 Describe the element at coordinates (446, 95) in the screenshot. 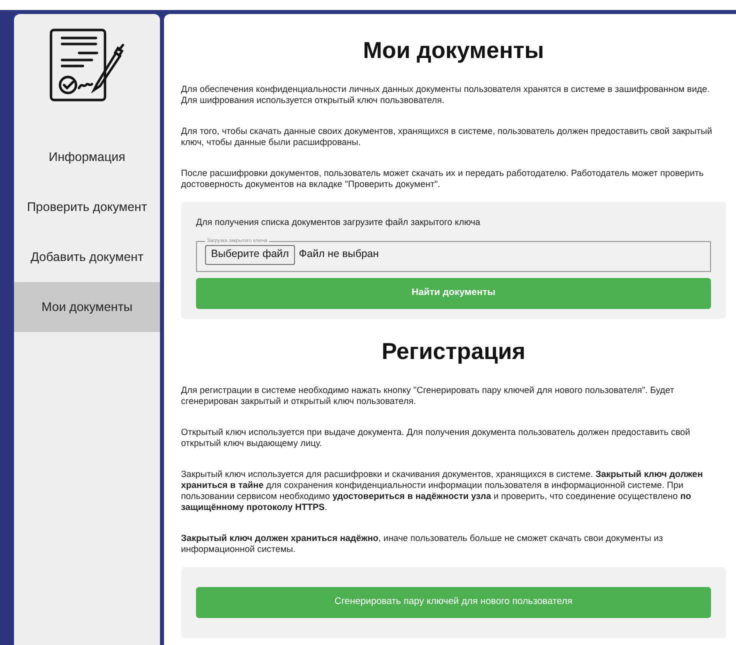

I see `paragraph: Для обеспечения конфиденциальности личных данных документы пользователя хранятся в системе в зашифрованном виде. Для шифрования используется открытый ключ пользвователя.` at that location.